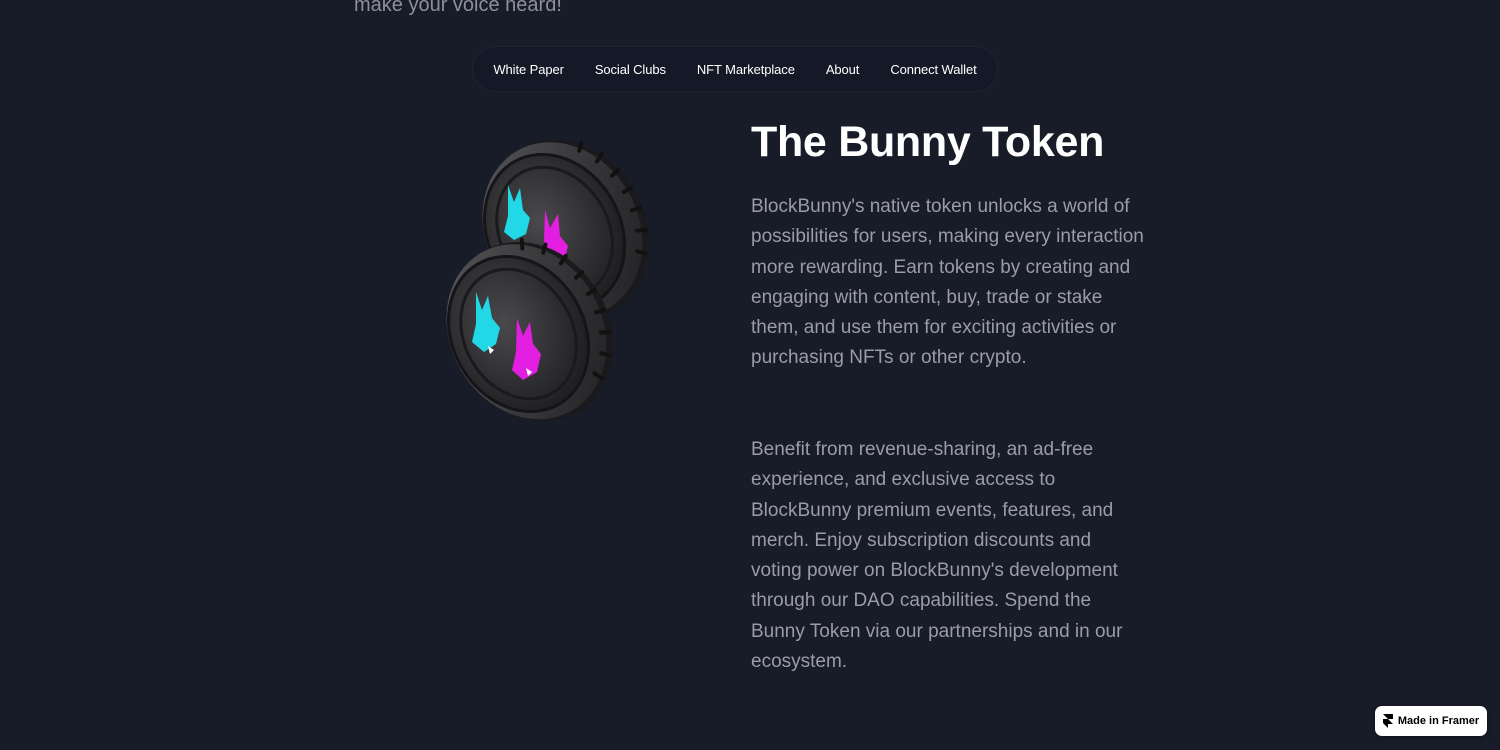  What do you see at coordinates (933, 69) in the screenshot?
I see `nav-item-connect-wallet: Connect Wallet` at bounding box center [933, 69].